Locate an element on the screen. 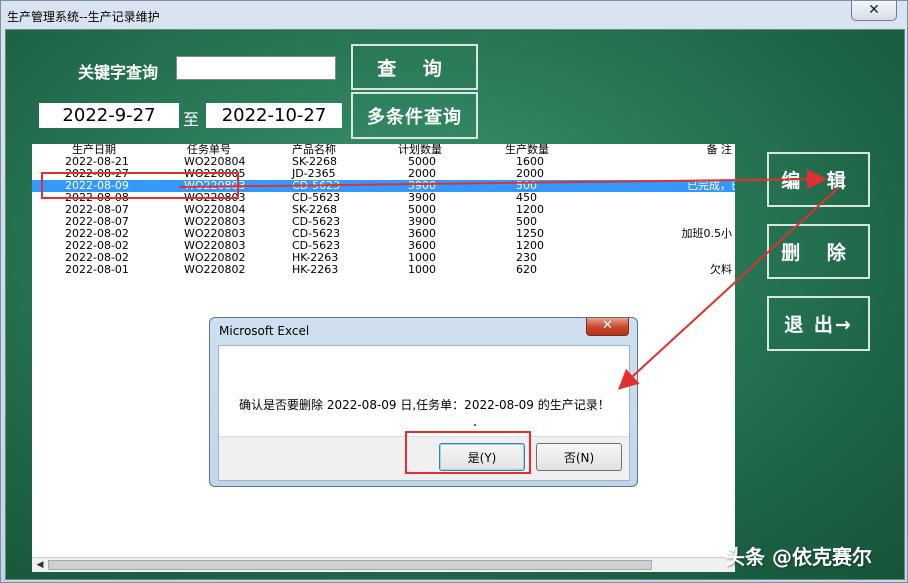  arrow-edit-to-dialog is located at coordinates (729, 288).